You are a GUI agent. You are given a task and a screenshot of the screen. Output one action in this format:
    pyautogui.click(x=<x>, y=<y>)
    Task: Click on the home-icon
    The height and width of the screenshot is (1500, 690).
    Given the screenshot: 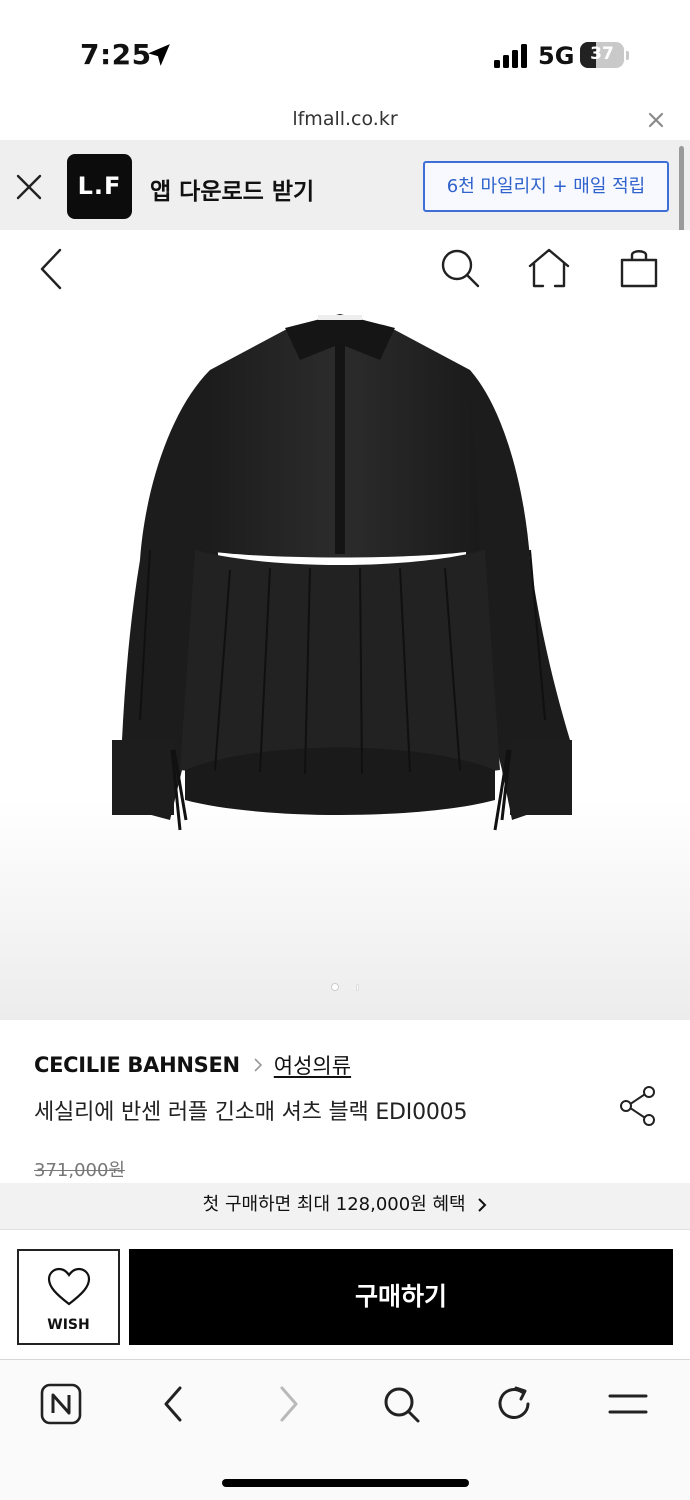 What is the action you would take?
    pyautogui.click(x=549, y=269)
    